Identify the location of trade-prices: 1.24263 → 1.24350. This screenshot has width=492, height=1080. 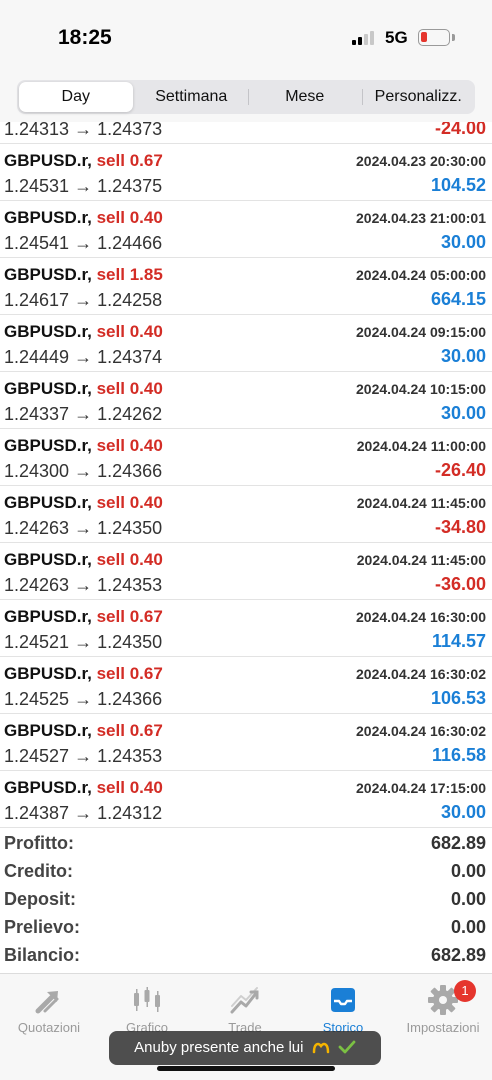
(83, 528).